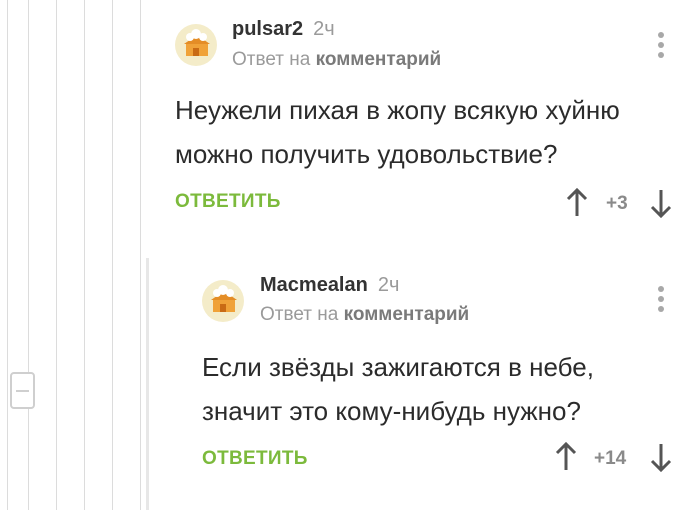 The height and width of the screenshot is (510, 700). I want to click on comment-rating: +14, so click(610, 458).